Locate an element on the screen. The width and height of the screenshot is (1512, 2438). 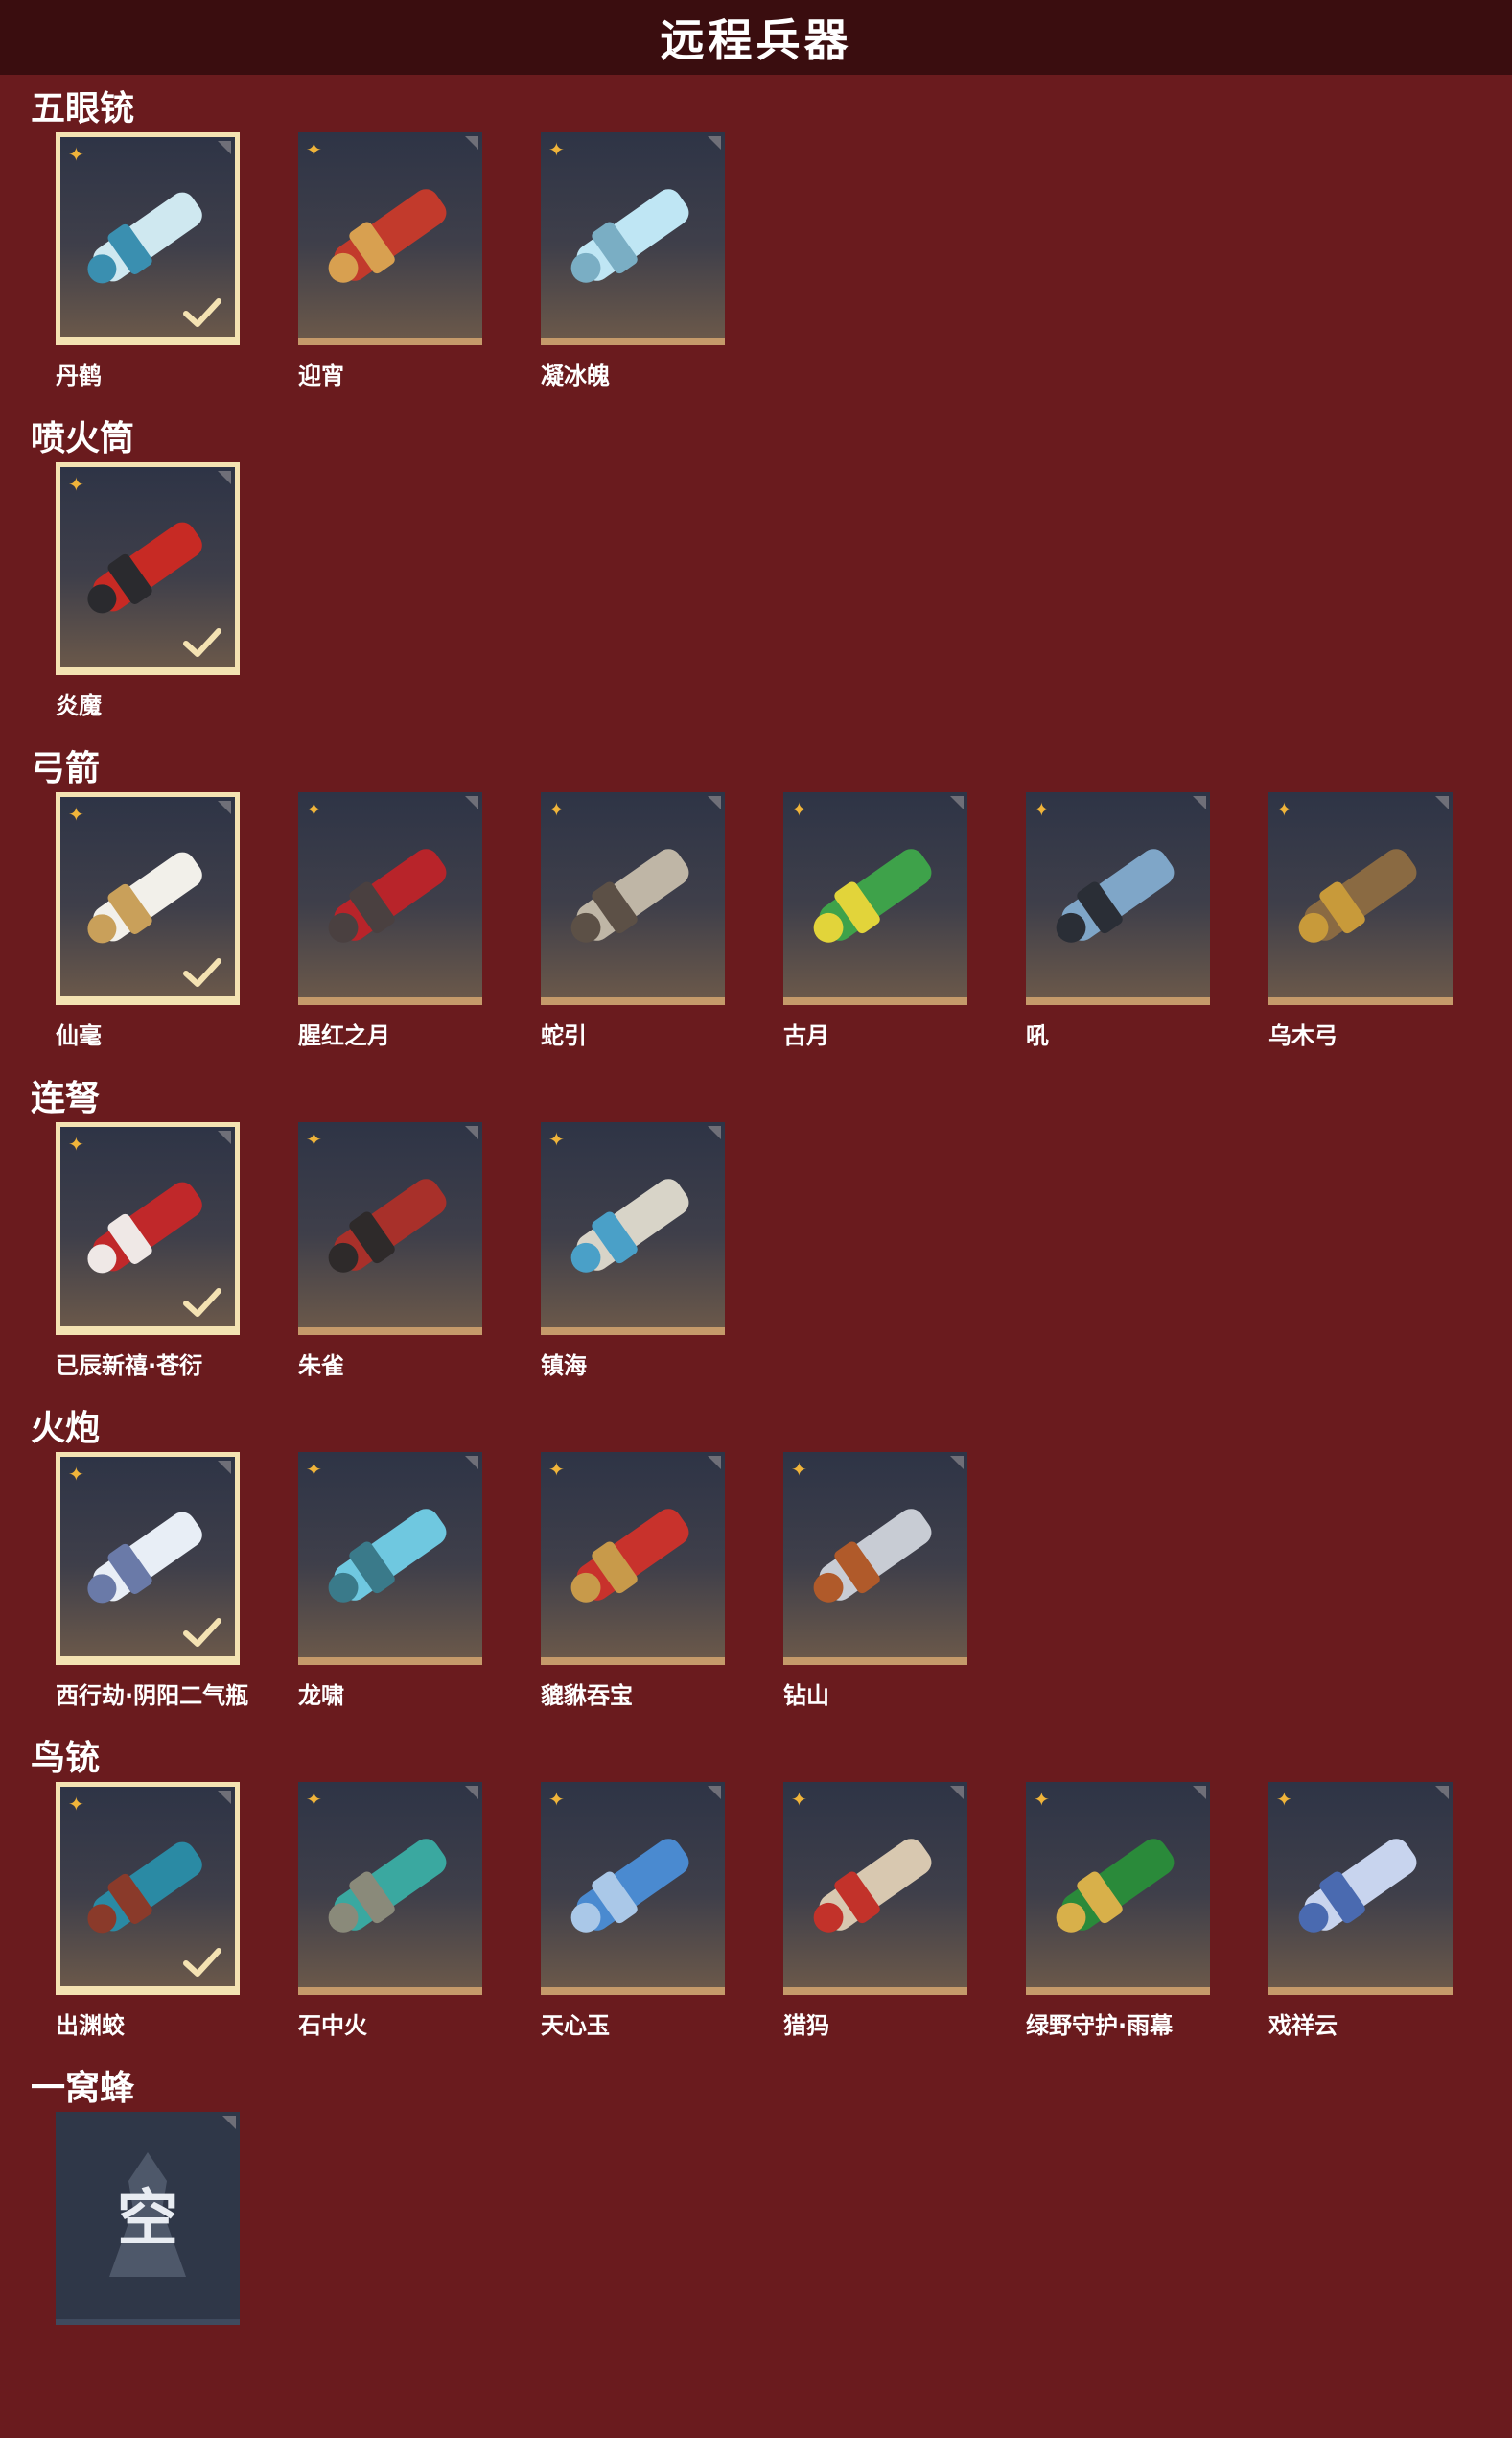
weapon-name: 出渊蛟 is located at coordinates (90, 2025).